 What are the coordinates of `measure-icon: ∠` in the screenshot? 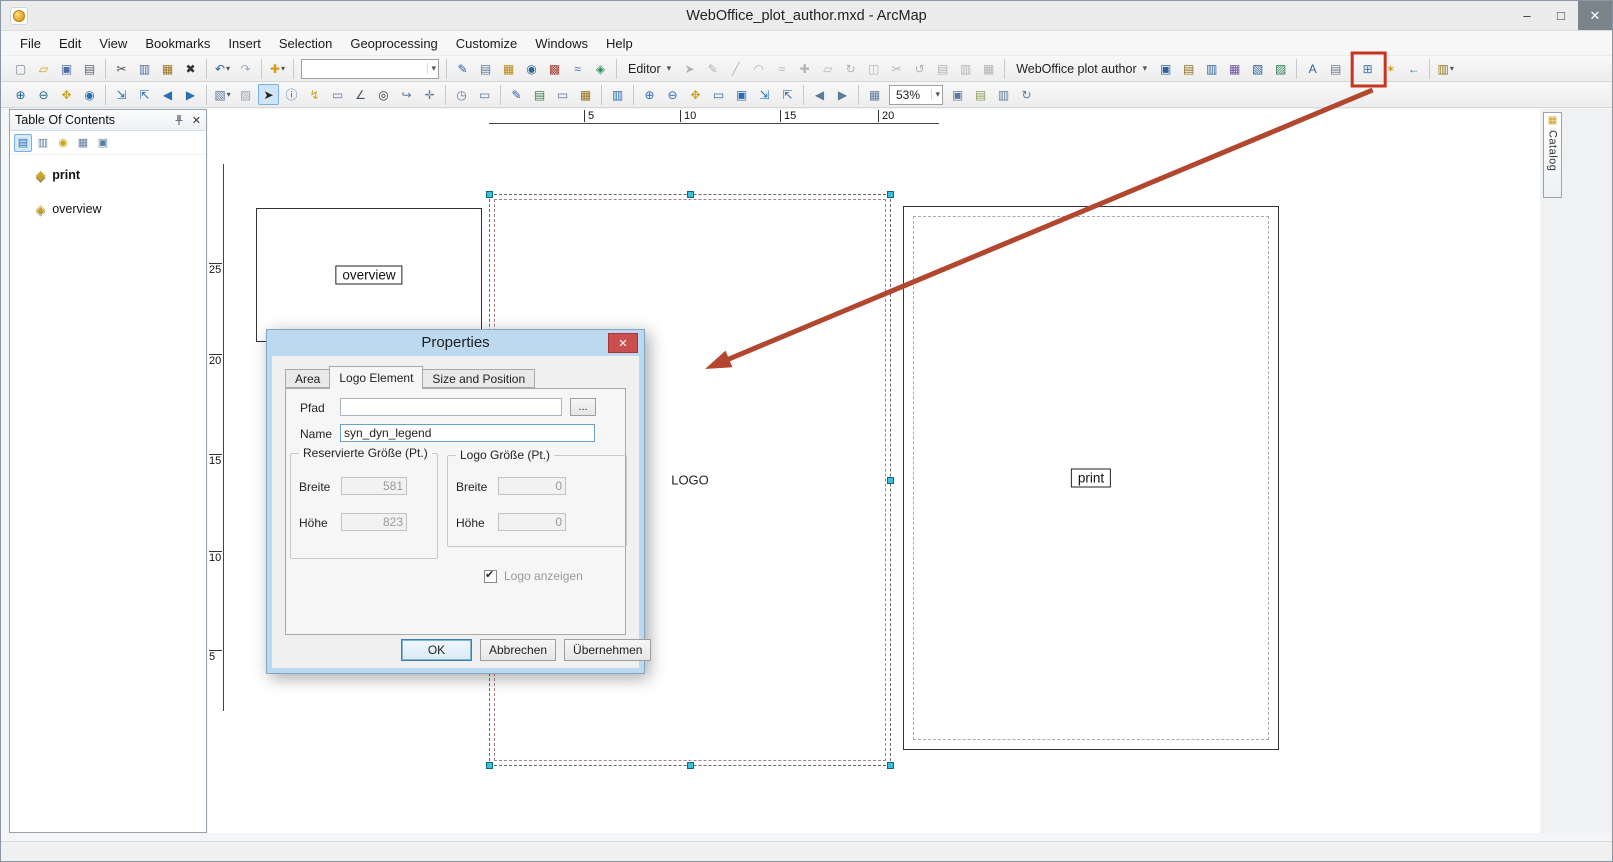 It's located at (360, 94).